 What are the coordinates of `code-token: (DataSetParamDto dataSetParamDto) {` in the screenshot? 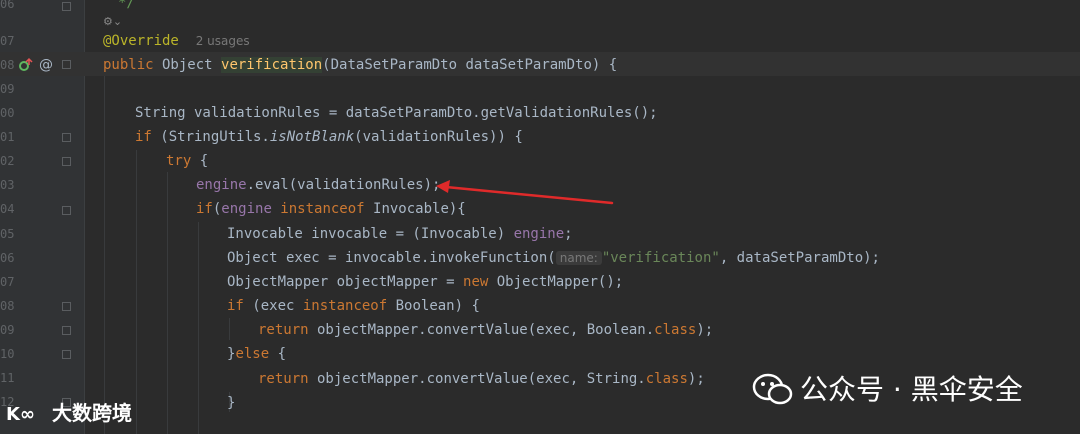 It's located at (470, 65).